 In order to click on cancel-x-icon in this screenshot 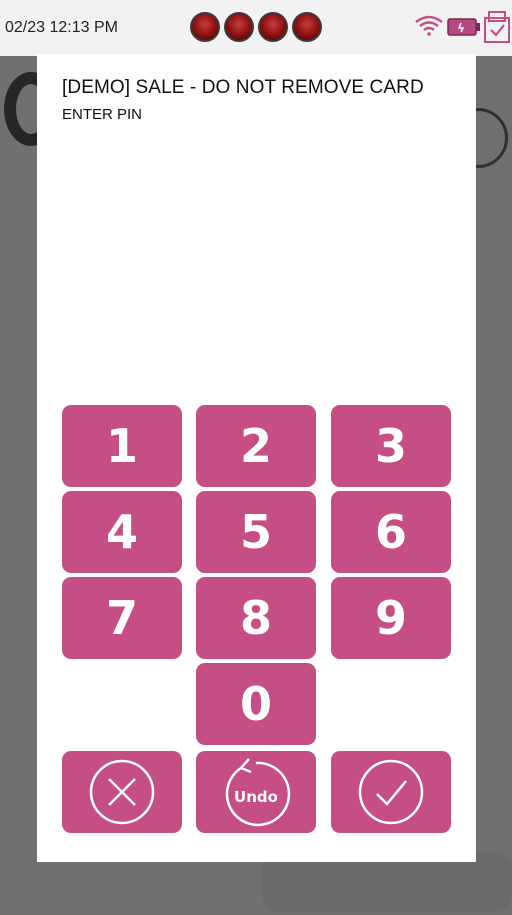, I will do `click(122, 792)`.